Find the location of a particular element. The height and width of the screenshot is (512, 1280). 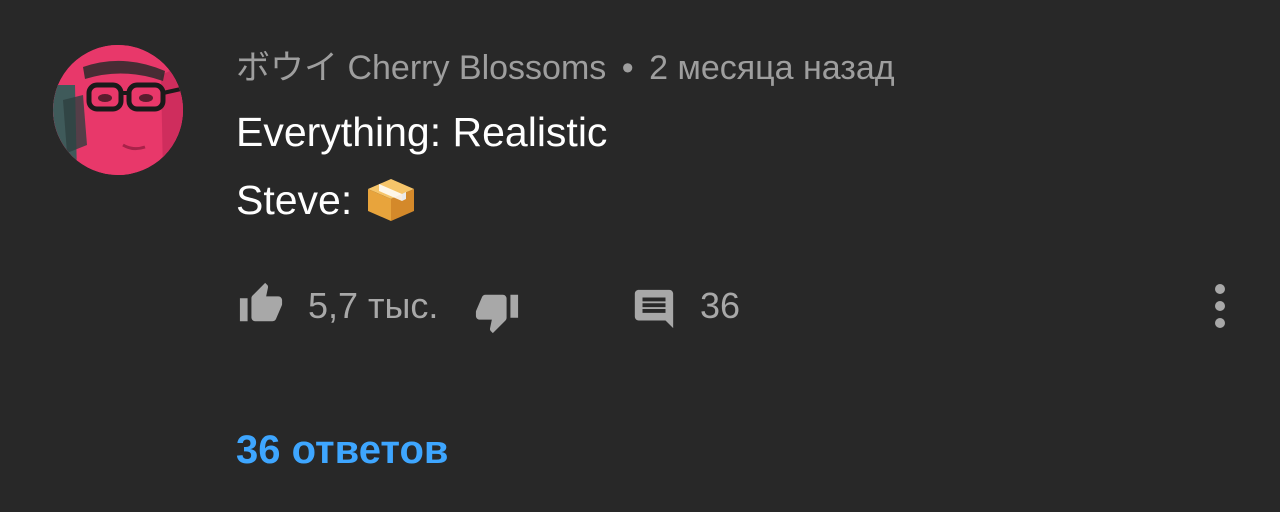

more-vertical-icon is located at coordinates (1220, 306).